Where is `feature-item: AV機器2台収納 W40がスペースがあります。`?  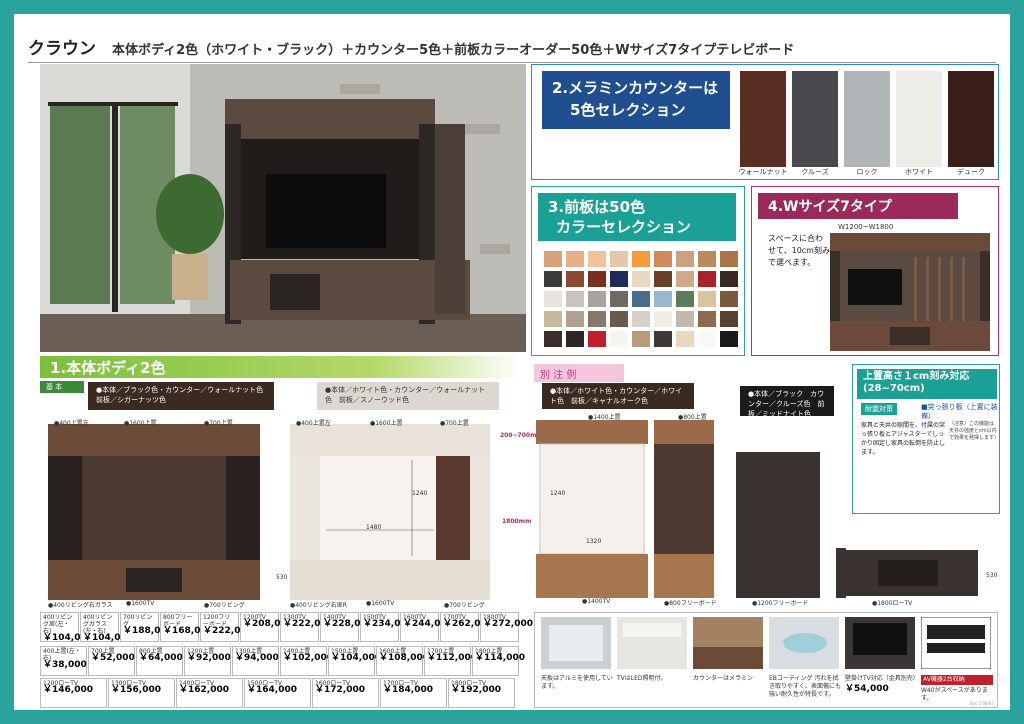 feature-item: AV機器2台収納 W40がスペースがあります。 is located at coordinates (956, 659).